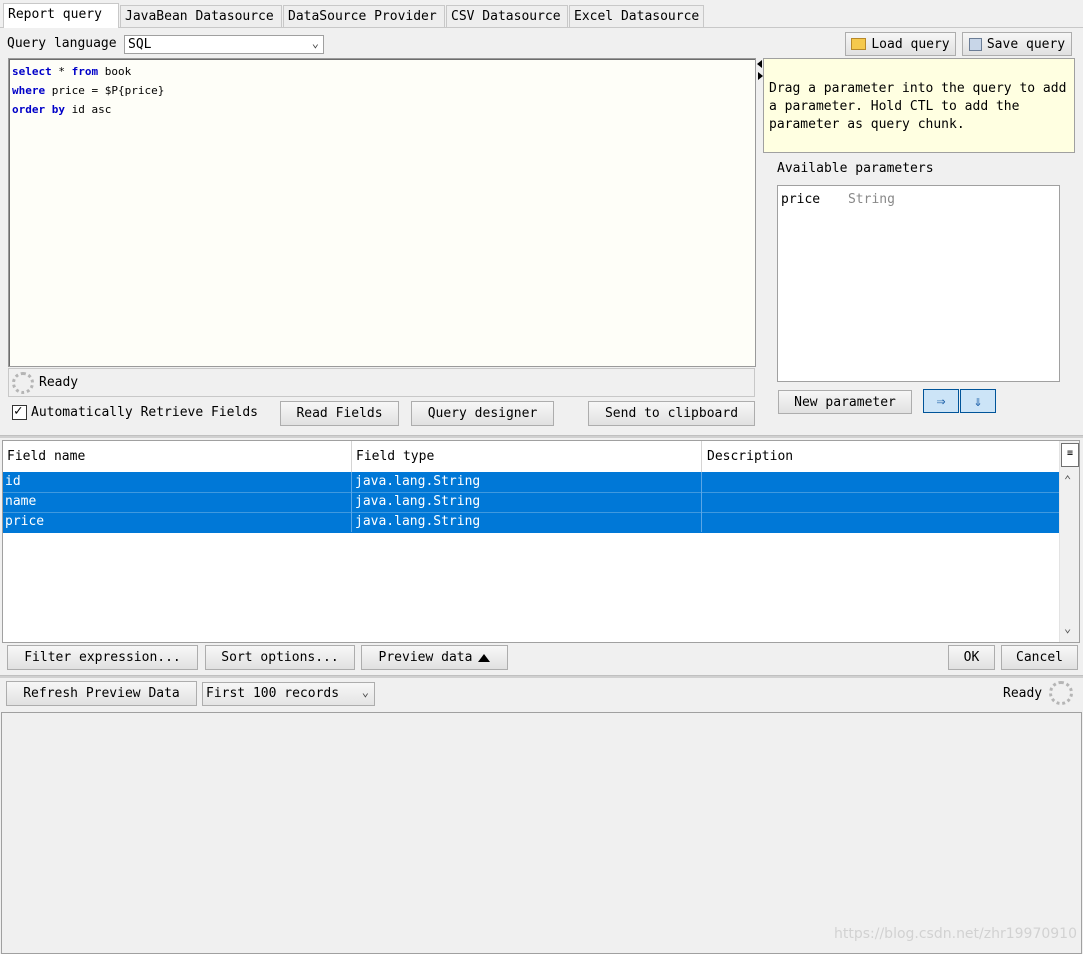  Describe the element at coordinates (1023, 693) in the screenshot. I see `preview-status-text: Ready` at that location.